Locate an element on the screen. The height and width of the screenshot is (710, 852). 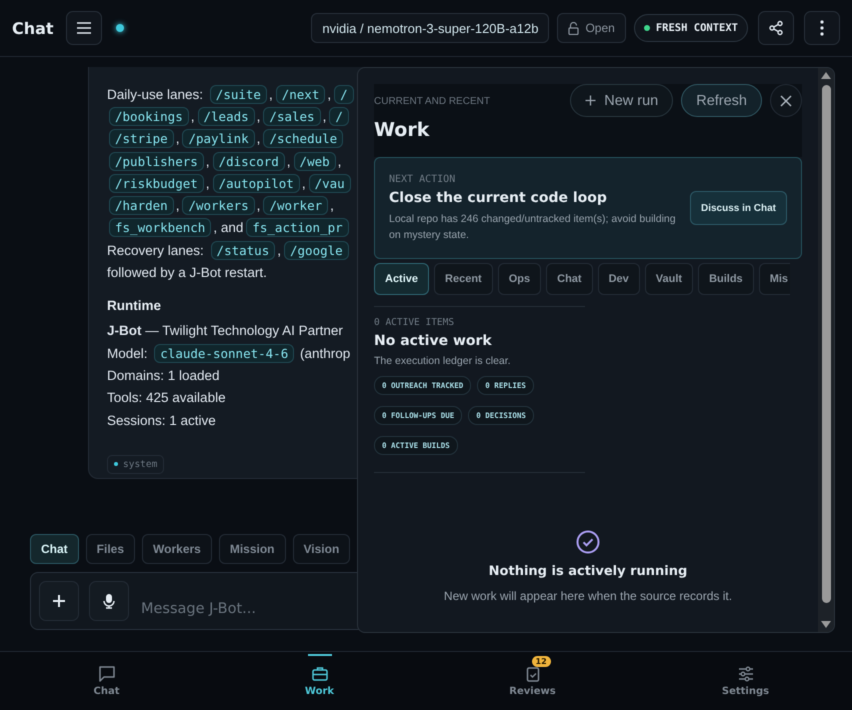
section-heading: Runtime is located at coordinates (134, 306).